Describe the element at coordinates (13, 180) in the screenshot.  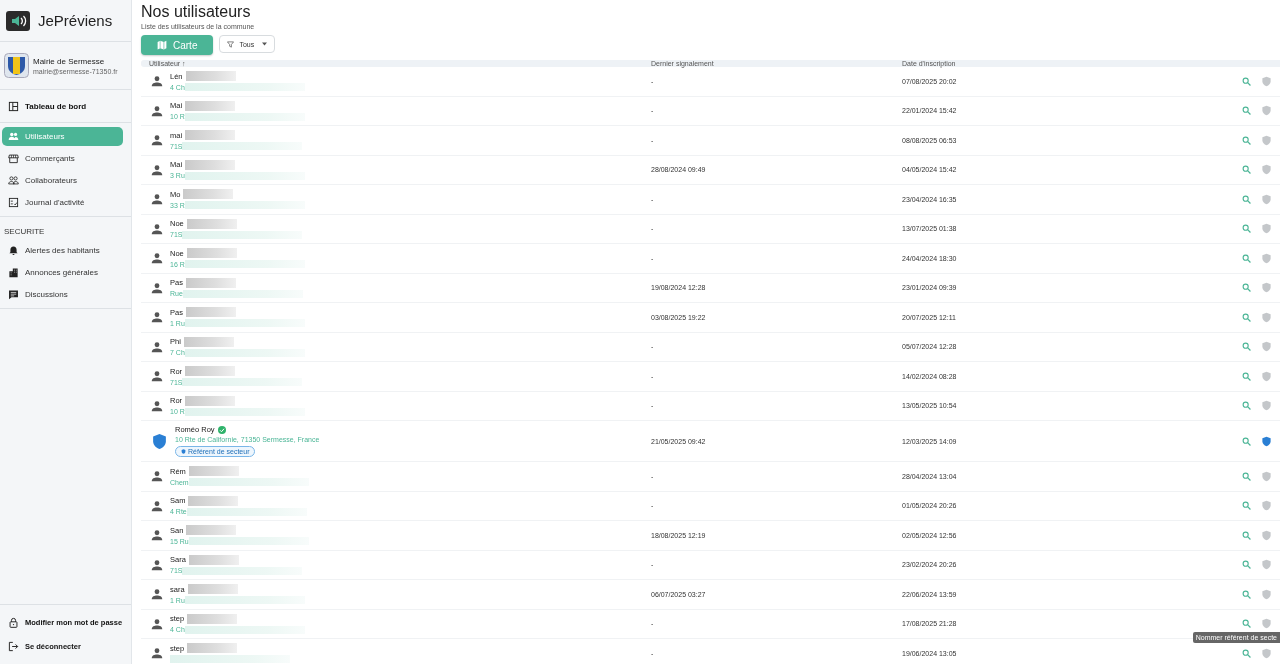
I see `people-icon` at that location.